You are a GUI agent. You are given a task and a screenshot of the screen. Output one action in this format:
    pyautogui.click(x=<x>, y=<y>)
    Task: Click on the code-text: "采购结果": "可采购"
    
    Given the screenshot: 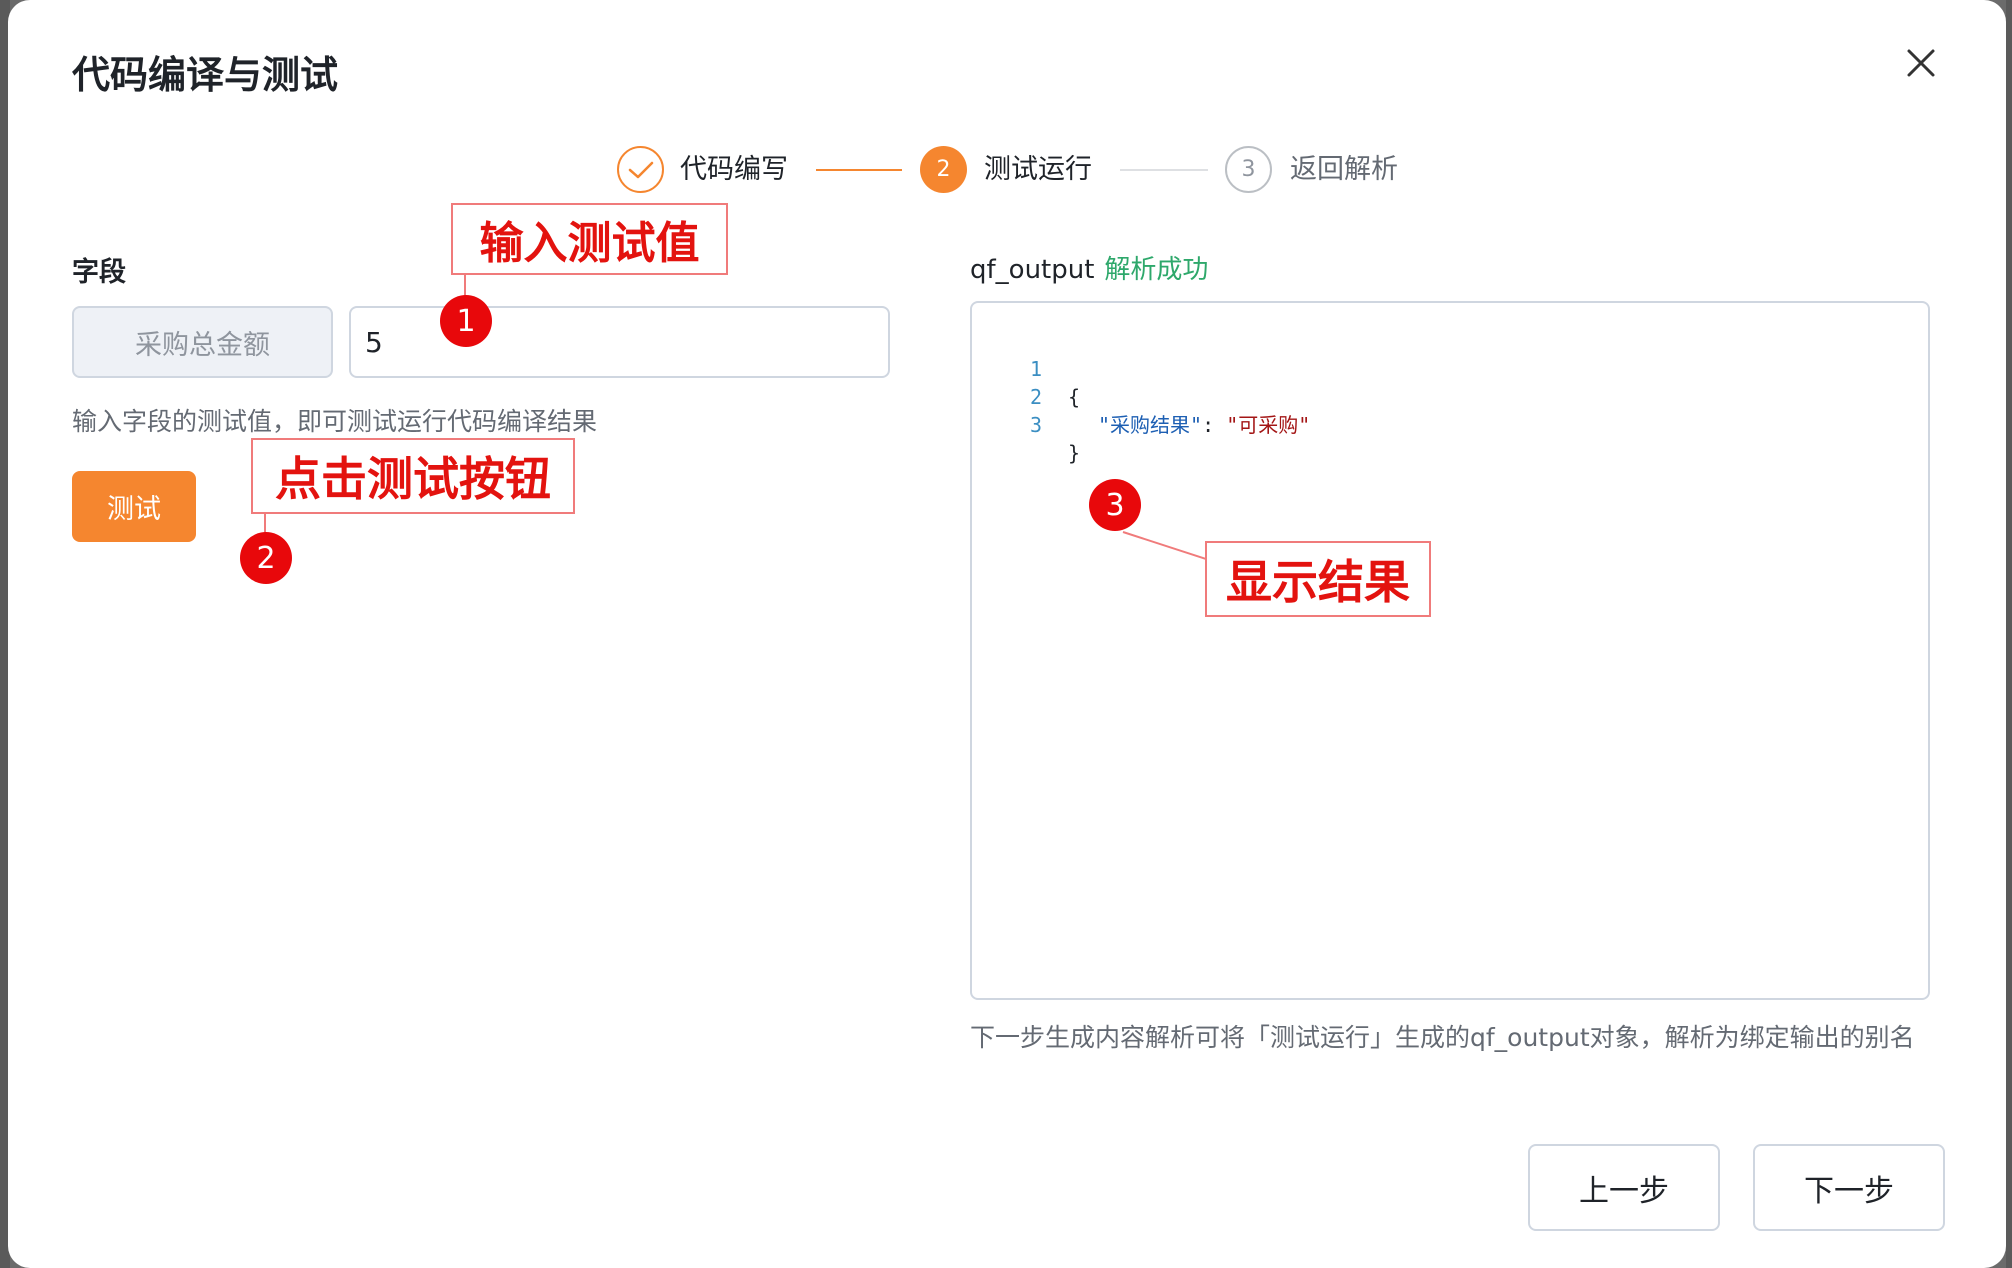 What is the action you would take?
    pyautogui.click(x=1204, y=425)
    